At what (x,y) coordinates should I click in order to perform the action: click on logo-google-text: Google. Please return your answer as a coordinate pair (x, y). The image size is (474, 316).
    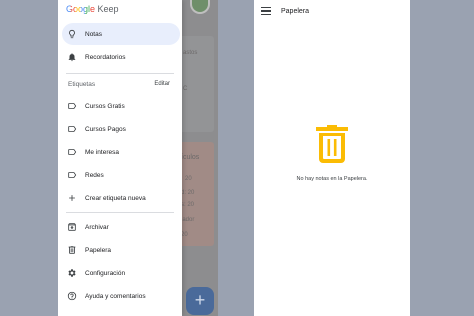
    Looking at the image, I should click on (81, 9).